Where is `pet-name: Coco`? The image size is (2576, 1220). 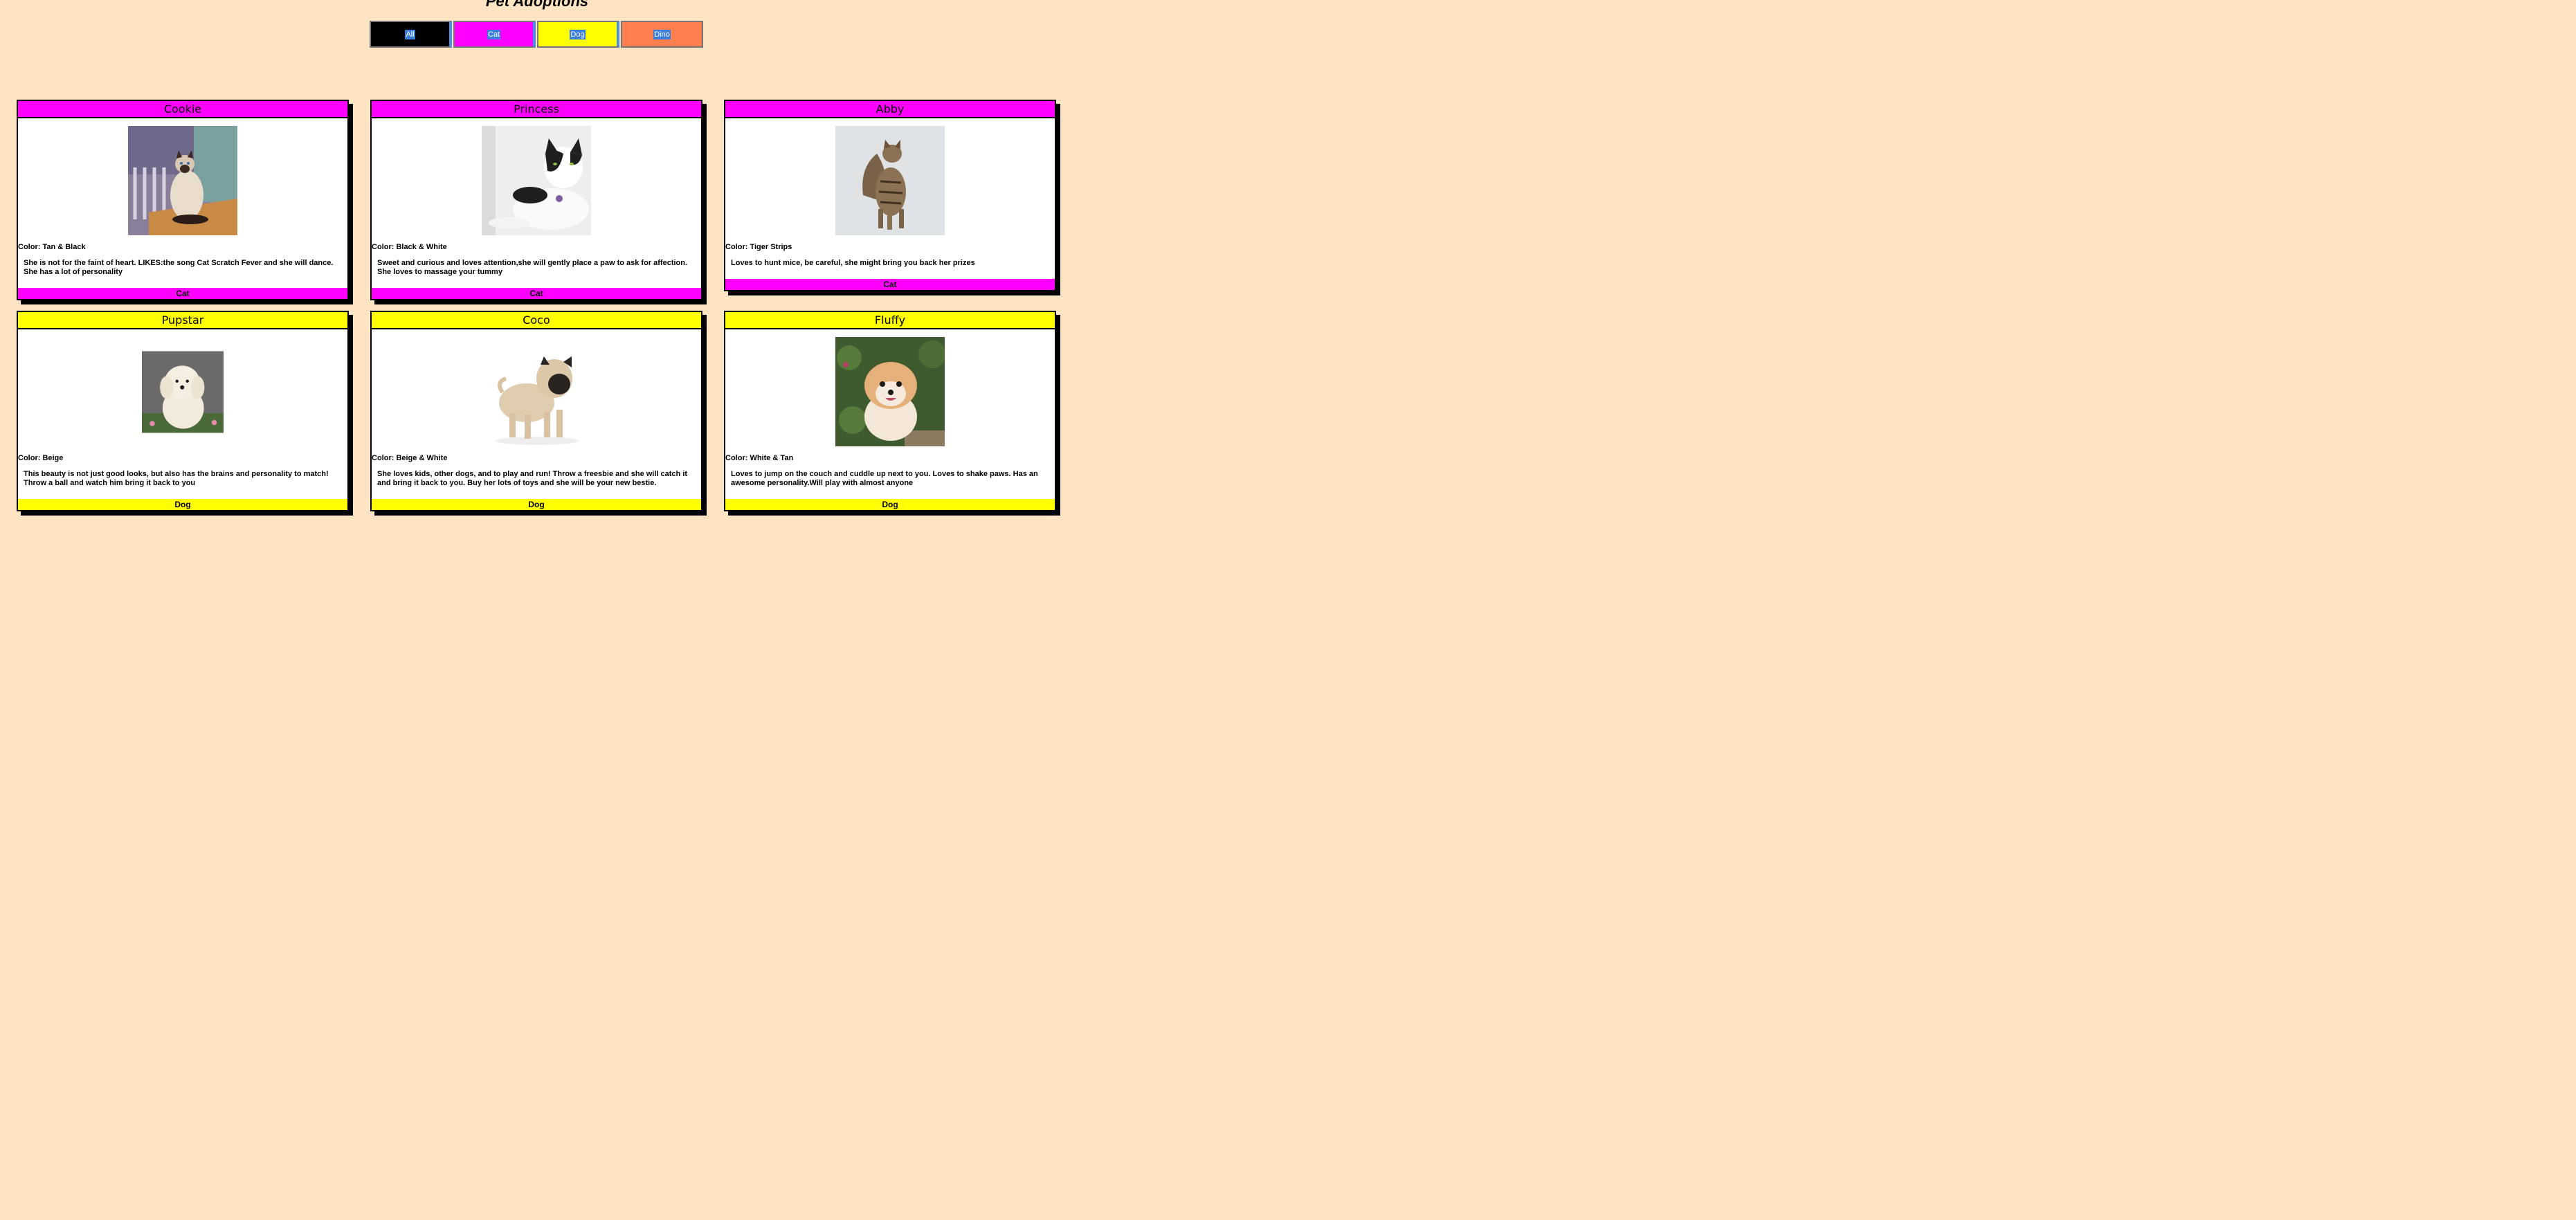 pet-name: Coco is located at coordinates (536, 320).